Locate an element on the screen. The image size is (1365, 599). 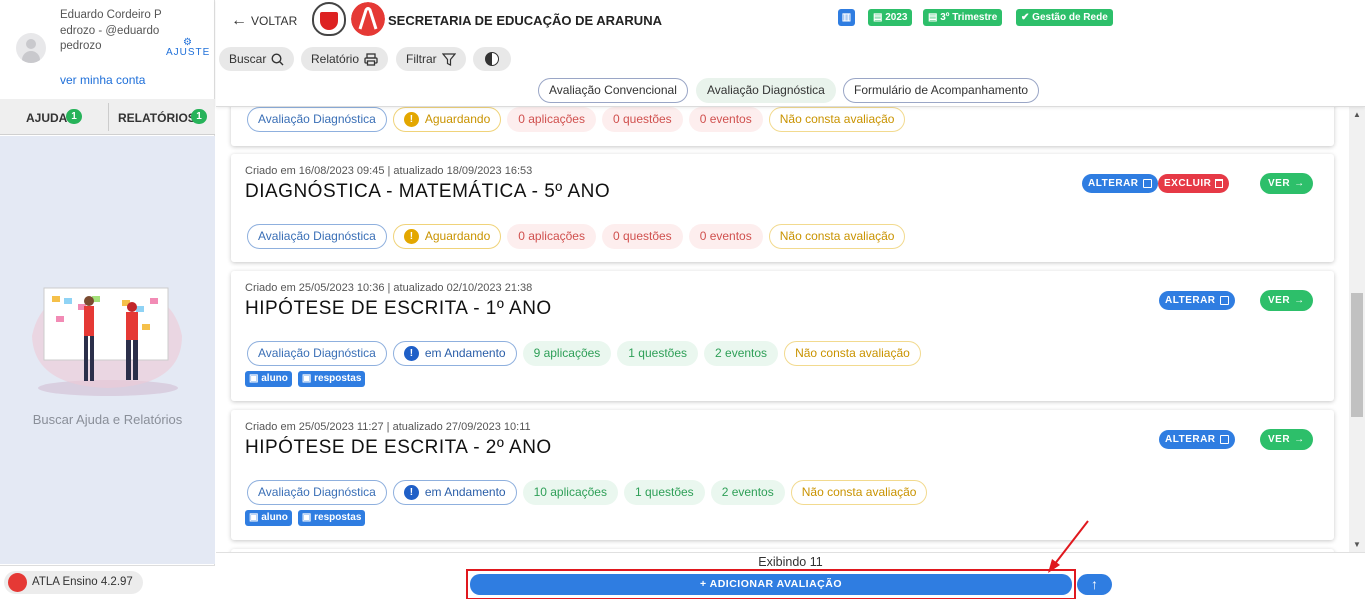
year-pill: ▤ 2023 is located at coordinates (890, 17).